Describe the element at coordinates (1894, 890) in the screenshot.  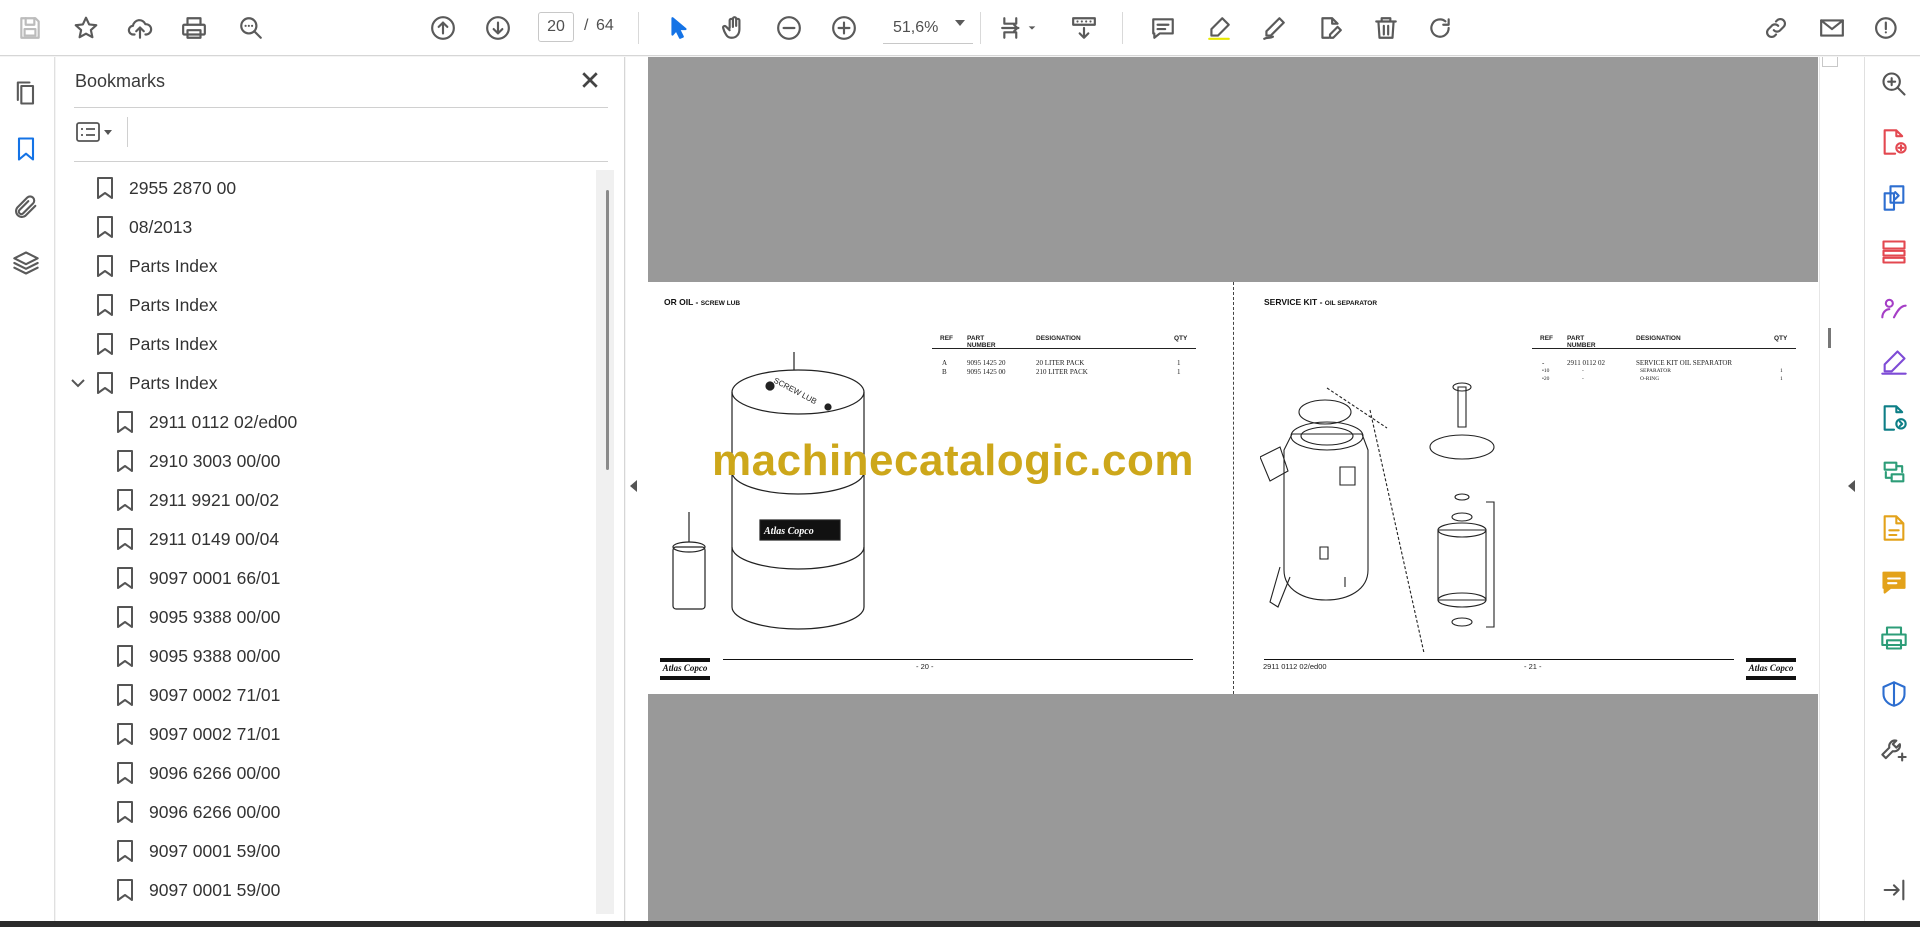
I see `collapse-tools-icon` at that location.